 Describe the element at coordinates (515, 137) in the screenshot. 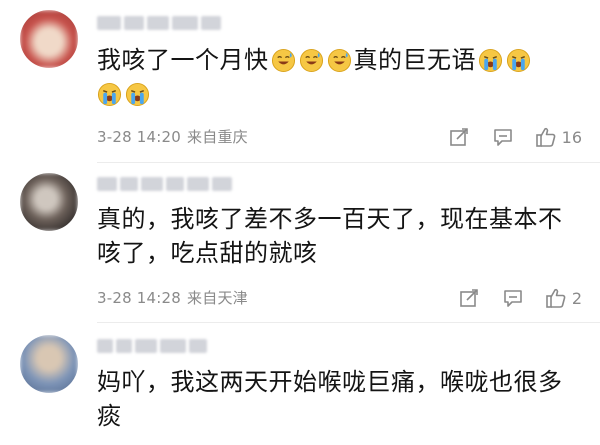

I see `comment-actions: 16` at that location.